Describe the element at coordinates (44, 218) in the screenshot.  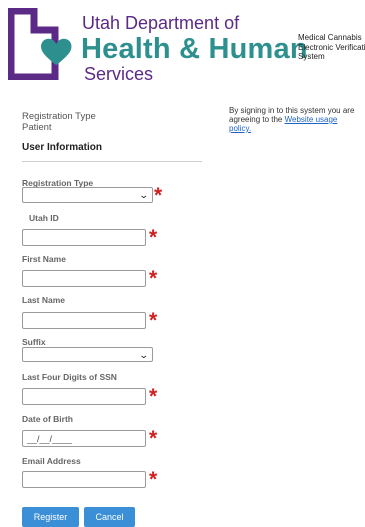
I see `utah-id-label: Utah ID` at that location.